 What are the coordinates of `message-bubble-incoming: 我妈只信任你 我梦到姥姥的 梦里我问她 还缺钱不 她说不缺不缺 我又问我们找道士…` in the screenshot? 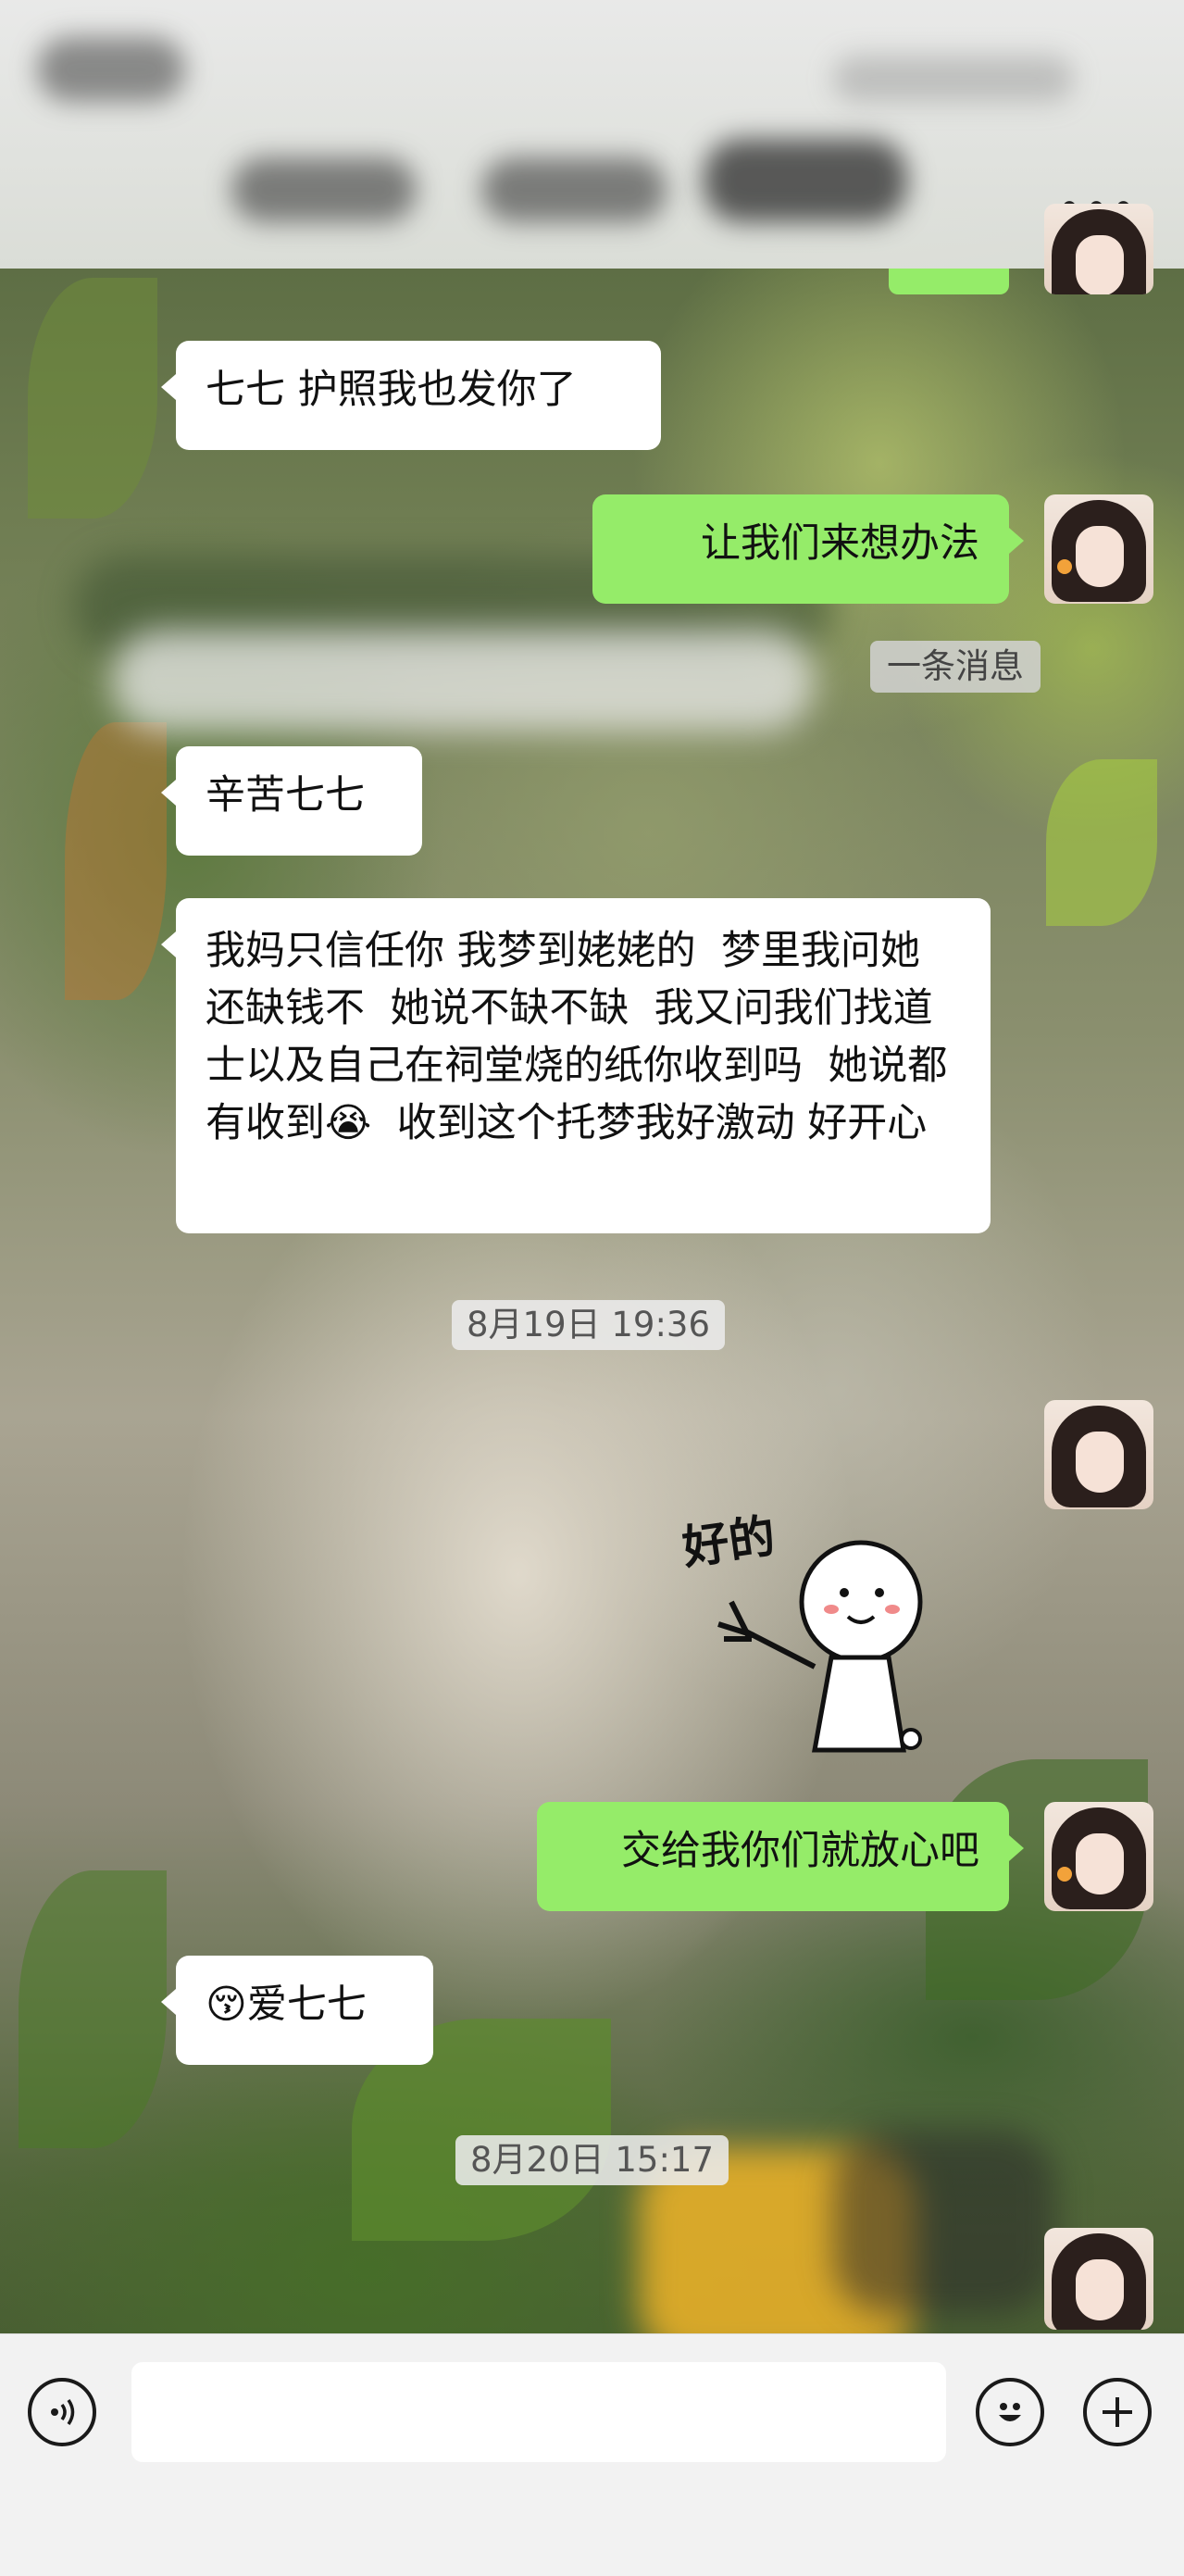 It's located at (576, 1065).